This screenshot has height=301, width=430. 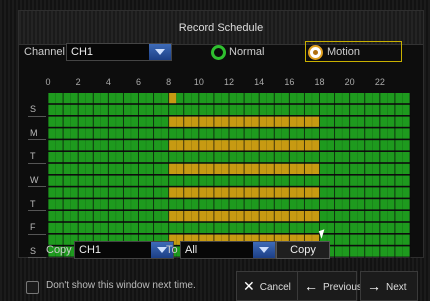 What do you see at coordinates (59, 250) in the screenshot?
I see `copy-label: Copy` at bounding box center [59, 250].